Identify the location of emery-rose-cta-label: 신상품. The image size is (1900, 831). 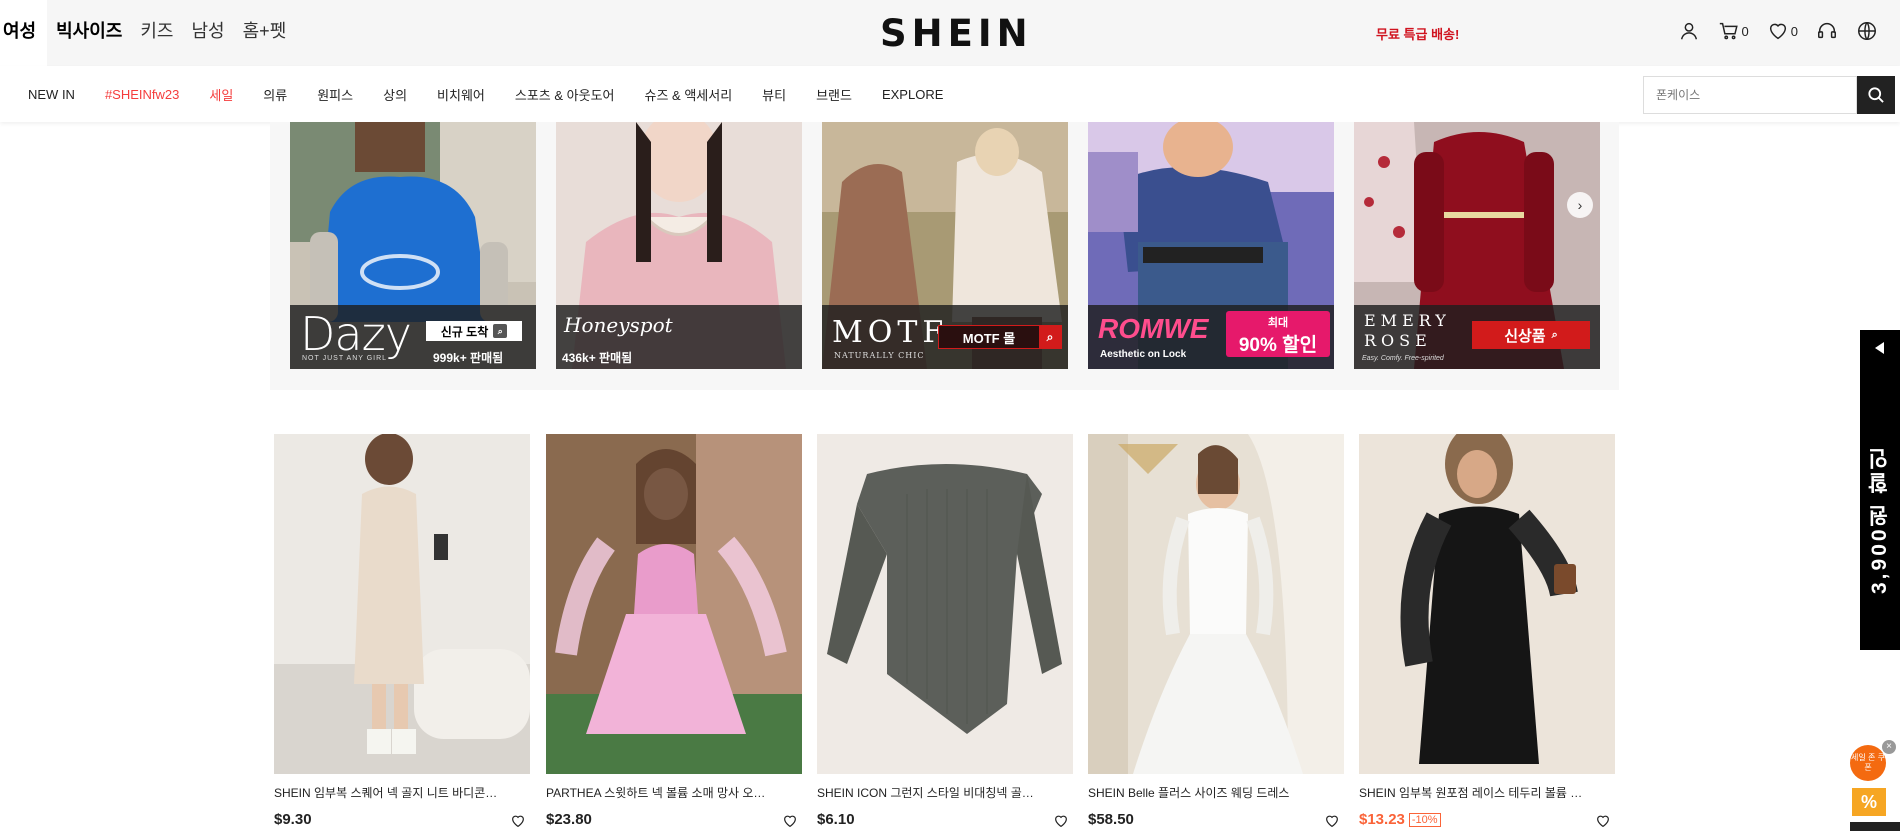
(1525, 336).